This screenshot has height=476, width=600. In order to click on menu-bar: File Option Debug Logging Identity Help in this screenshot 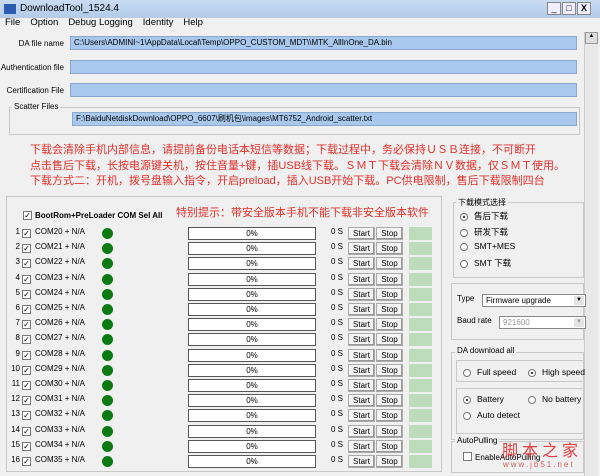, I will do `click(101, 23)`.